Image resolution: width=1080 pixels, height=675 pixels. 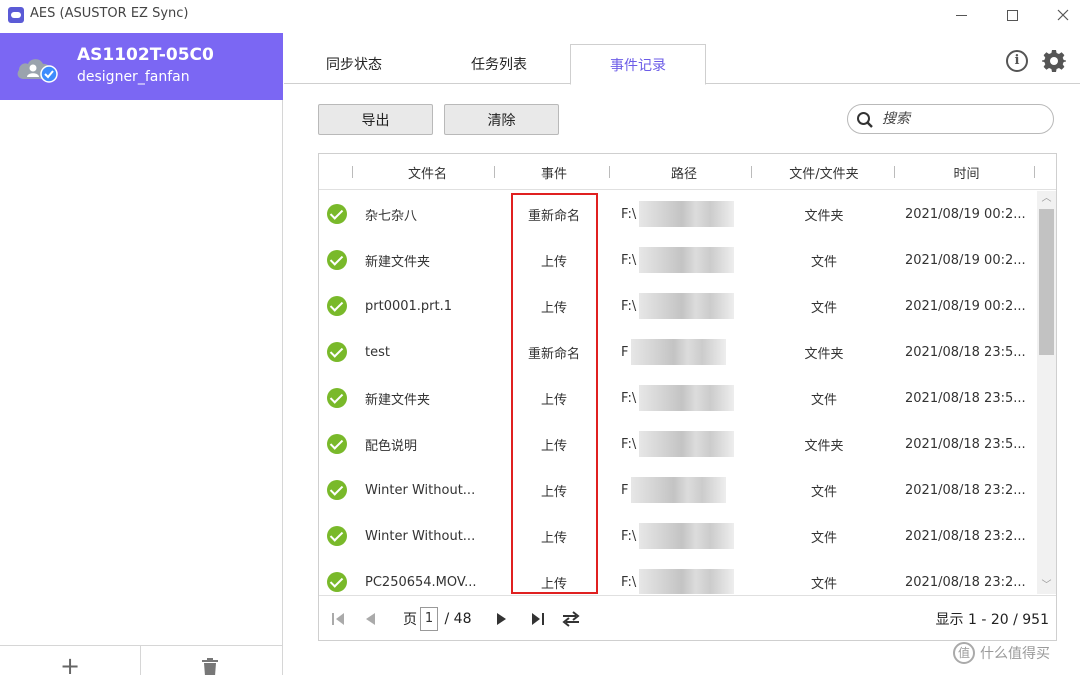 I want to click on title-bar: AES (ASUSTOR EZ Sync), so click(x=540, y=15).